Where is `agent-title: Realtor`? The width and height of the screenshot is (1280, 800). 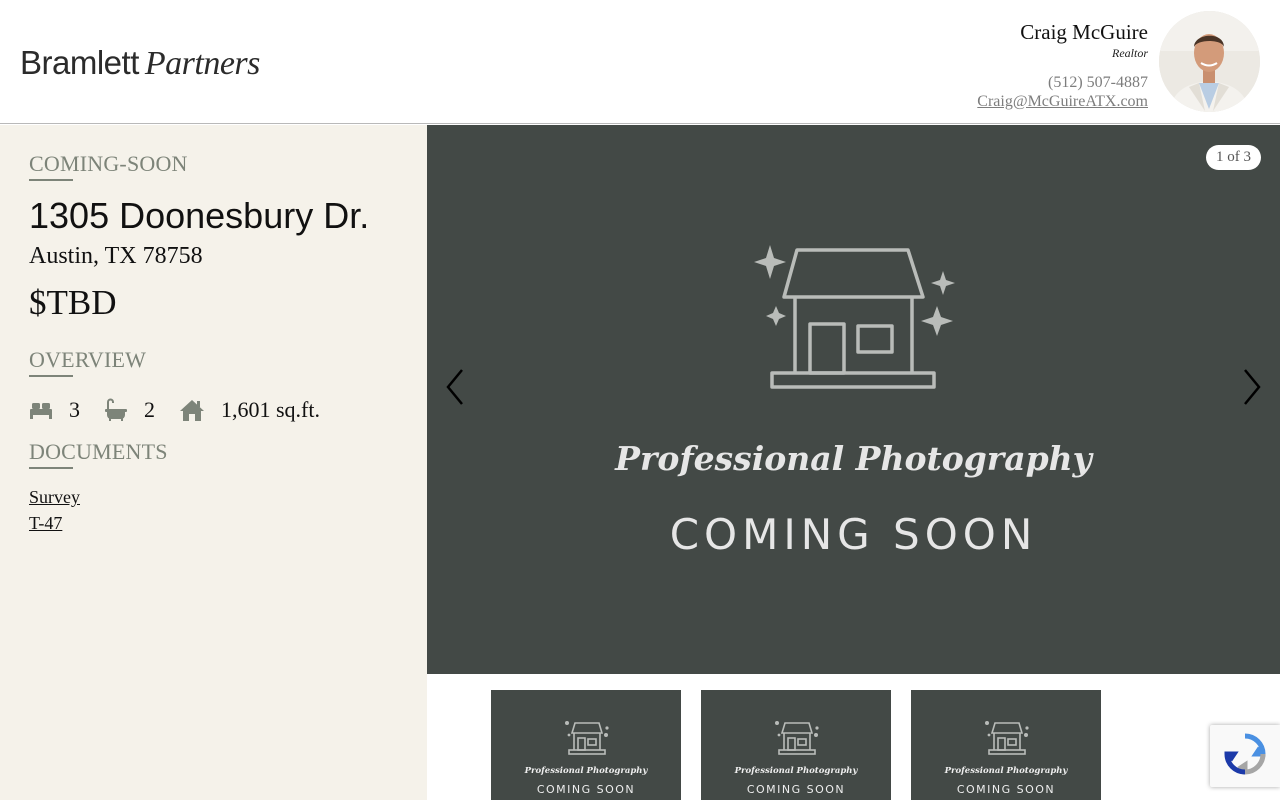
agent-title: Realtor is located at coordinates (1130, 53).